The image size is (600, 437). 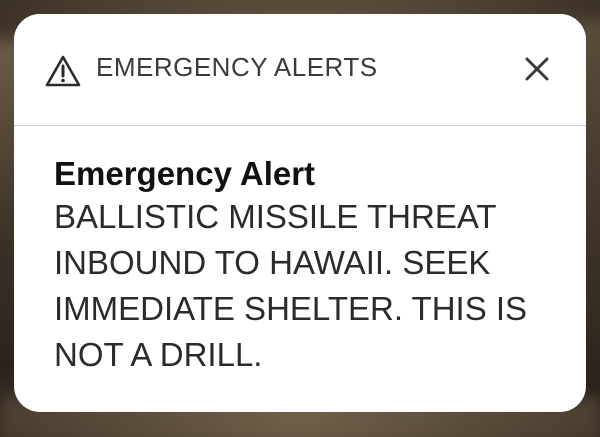 I want to click on warning-triangle-icon, so click(x=63, y=71).